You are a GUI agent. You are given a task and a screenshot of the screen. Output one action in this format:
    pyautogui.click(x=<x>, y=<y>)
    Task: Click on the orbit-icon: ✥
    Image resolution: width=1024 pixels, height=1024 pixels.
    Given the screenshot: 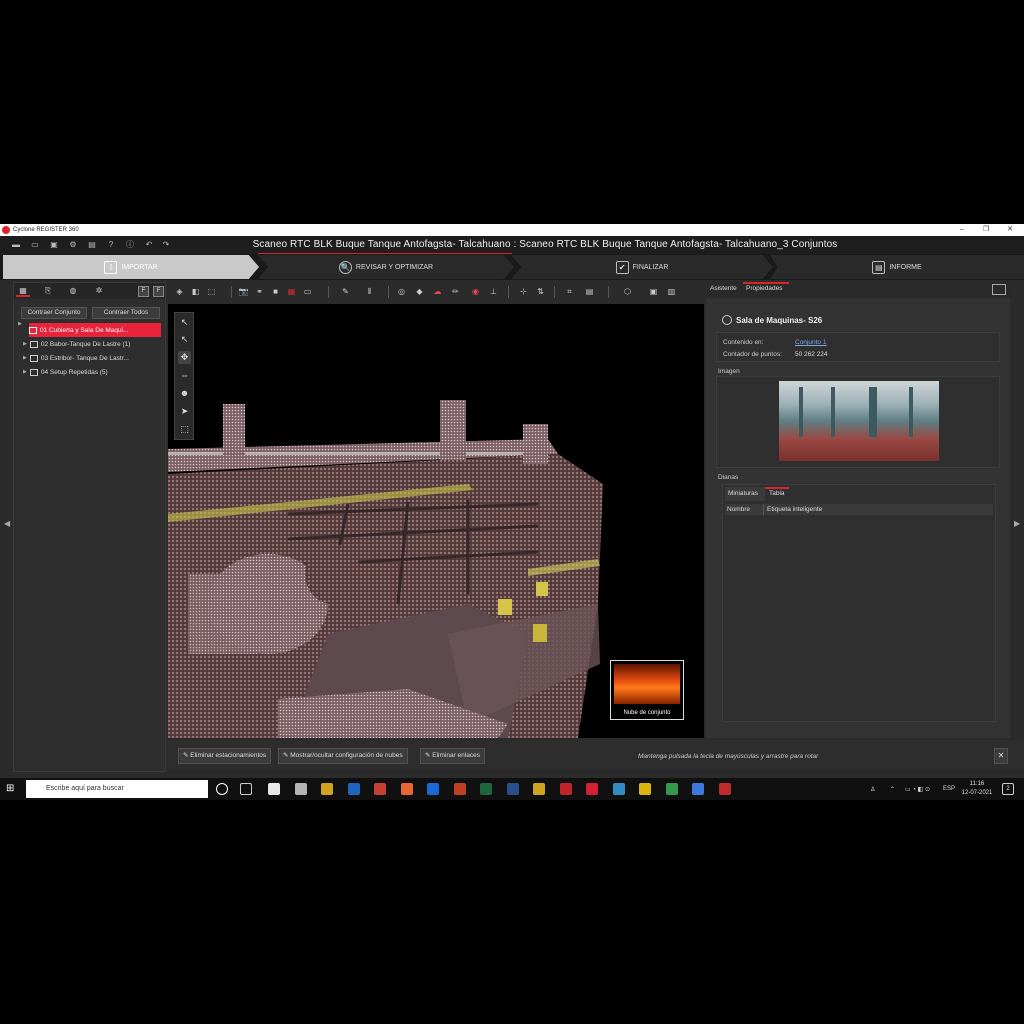 What is the action you would take?
    pyautogui.click(x=184, y=357)
    